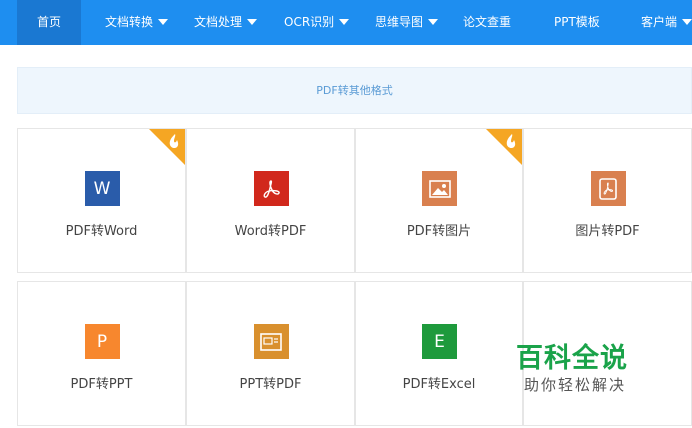  I want to click on tool-label: PPT转PDF, so click(270, 384).